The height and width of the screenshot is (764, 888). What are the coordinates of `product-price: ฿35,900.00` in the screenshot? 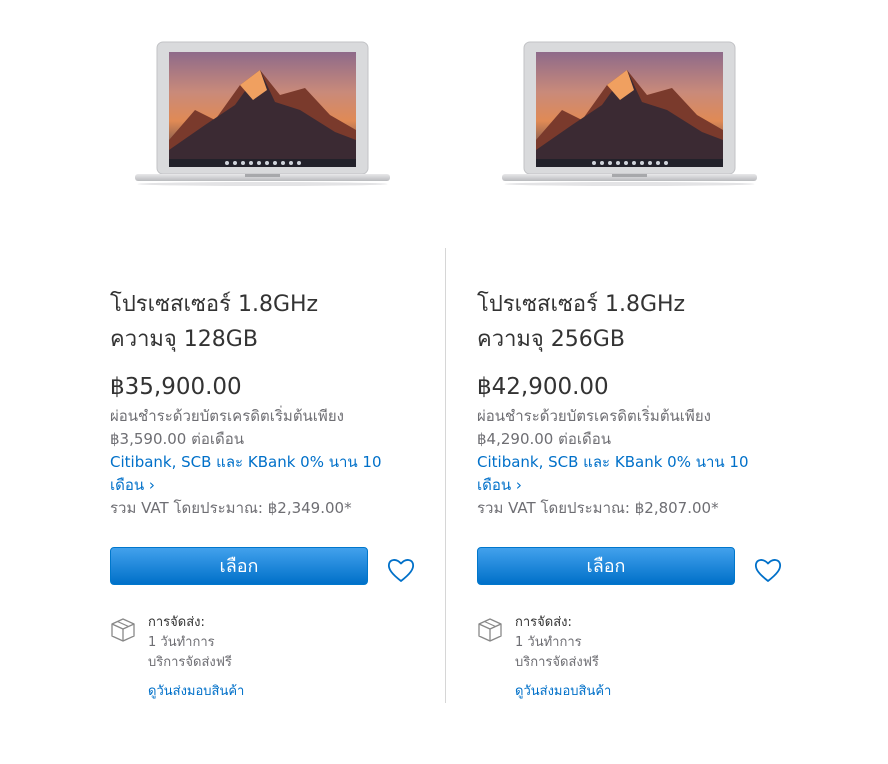 It's located at (176, 387).